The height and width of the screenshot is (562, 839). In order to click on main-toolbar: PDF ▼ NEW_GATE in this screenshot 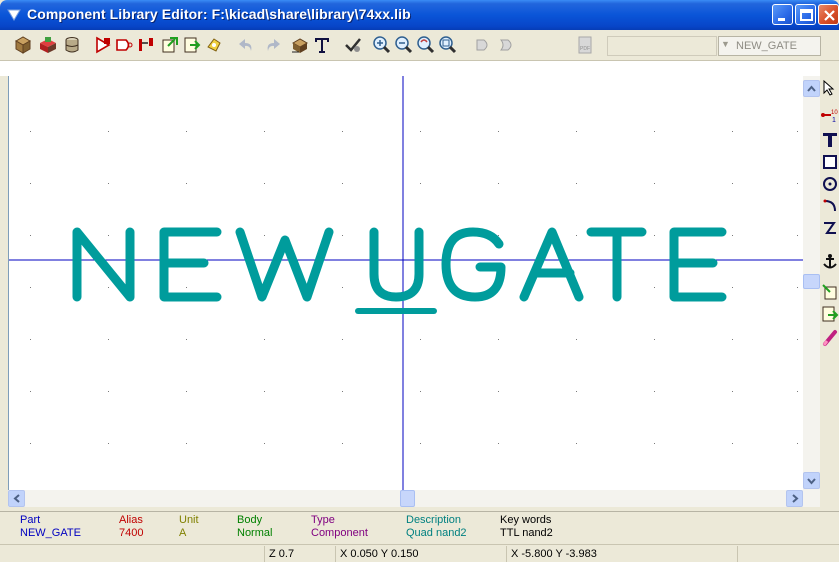, I will do `click(419, 45)`.